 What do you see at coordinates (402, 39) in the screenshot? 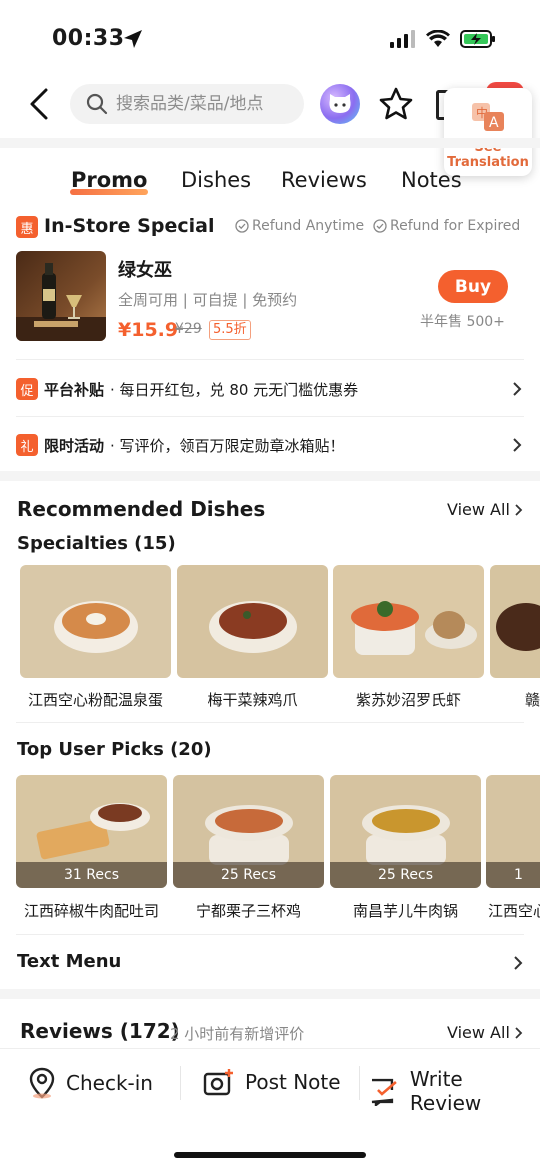
I see `signal-icon` at bounding box center [402, 39].